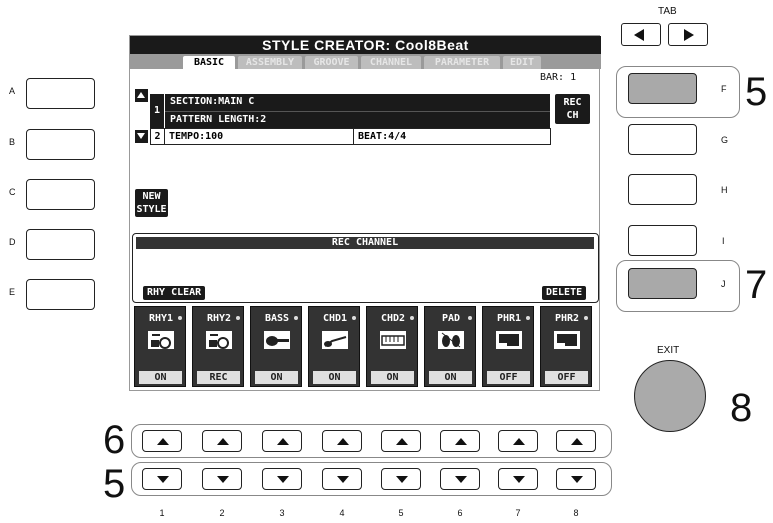 This screenshot has width=773, height=523. What do you see at coordinates (60, 144) in the screenshot?
I see `button-b` at bounding box center [60, 144].